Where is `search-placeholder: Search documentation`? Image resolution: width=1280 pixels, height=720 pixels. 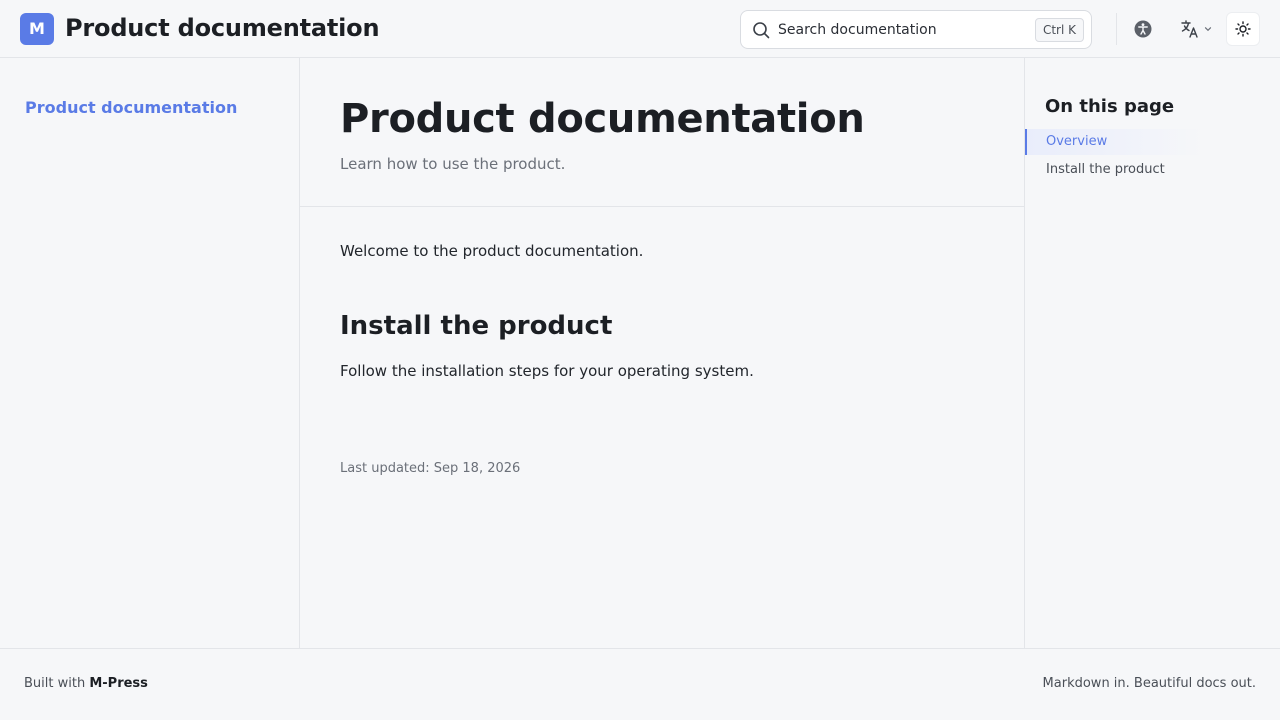 search-placeholder: Search documentation is located at coordinates (857, 30).